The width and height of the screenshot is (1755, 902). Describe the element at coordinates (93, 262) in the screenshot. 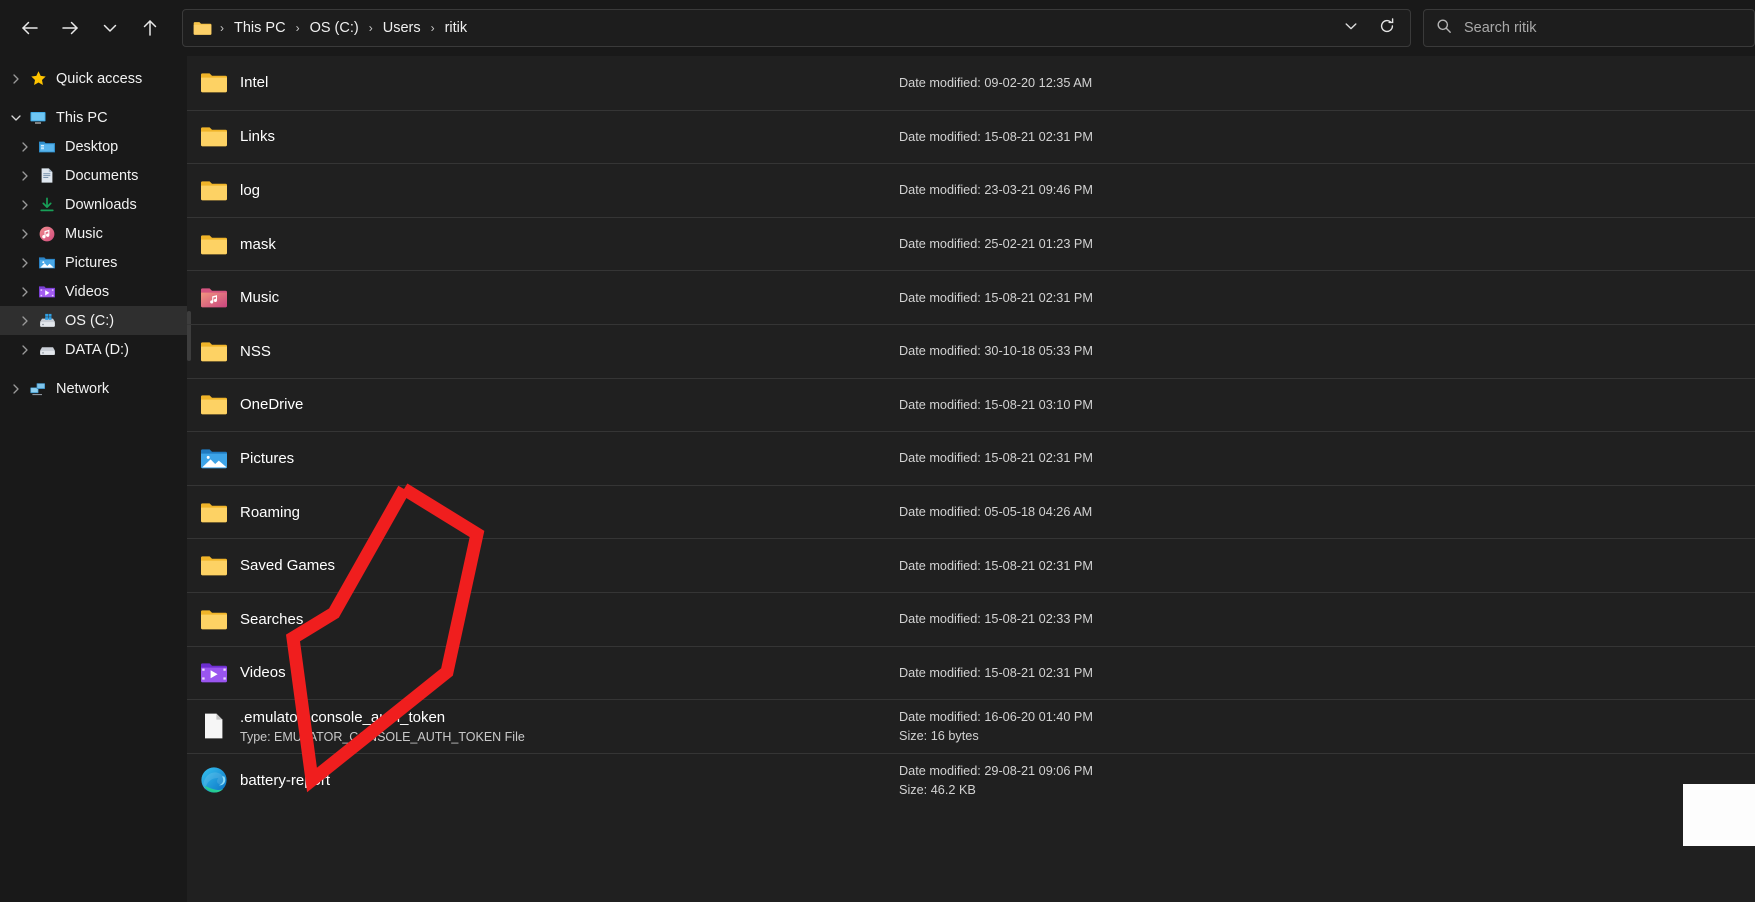

I see `sidebar-item-pictures: Pictures` at that location.